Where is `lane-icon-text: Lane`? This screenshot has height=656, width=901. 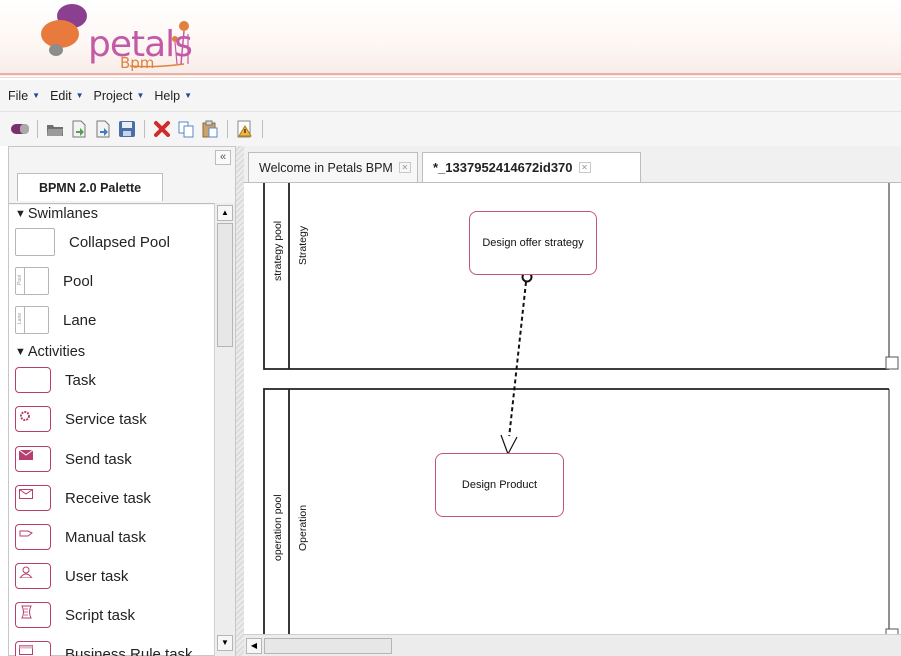 lane-icon-text: Lane is located at coordinates (20, 318).